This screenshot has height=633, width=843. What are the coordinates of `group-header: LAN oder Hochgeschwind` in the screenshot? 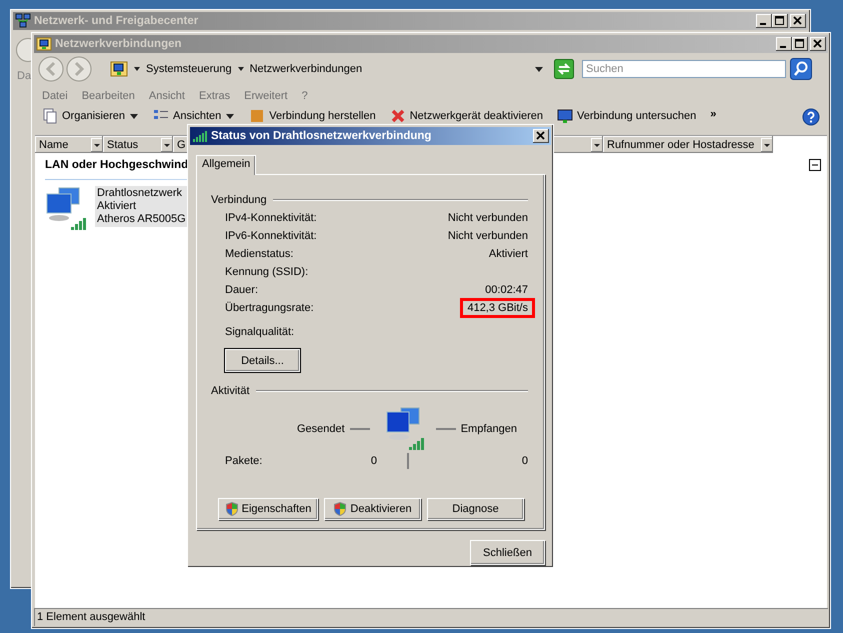 It's located at (116, 165).